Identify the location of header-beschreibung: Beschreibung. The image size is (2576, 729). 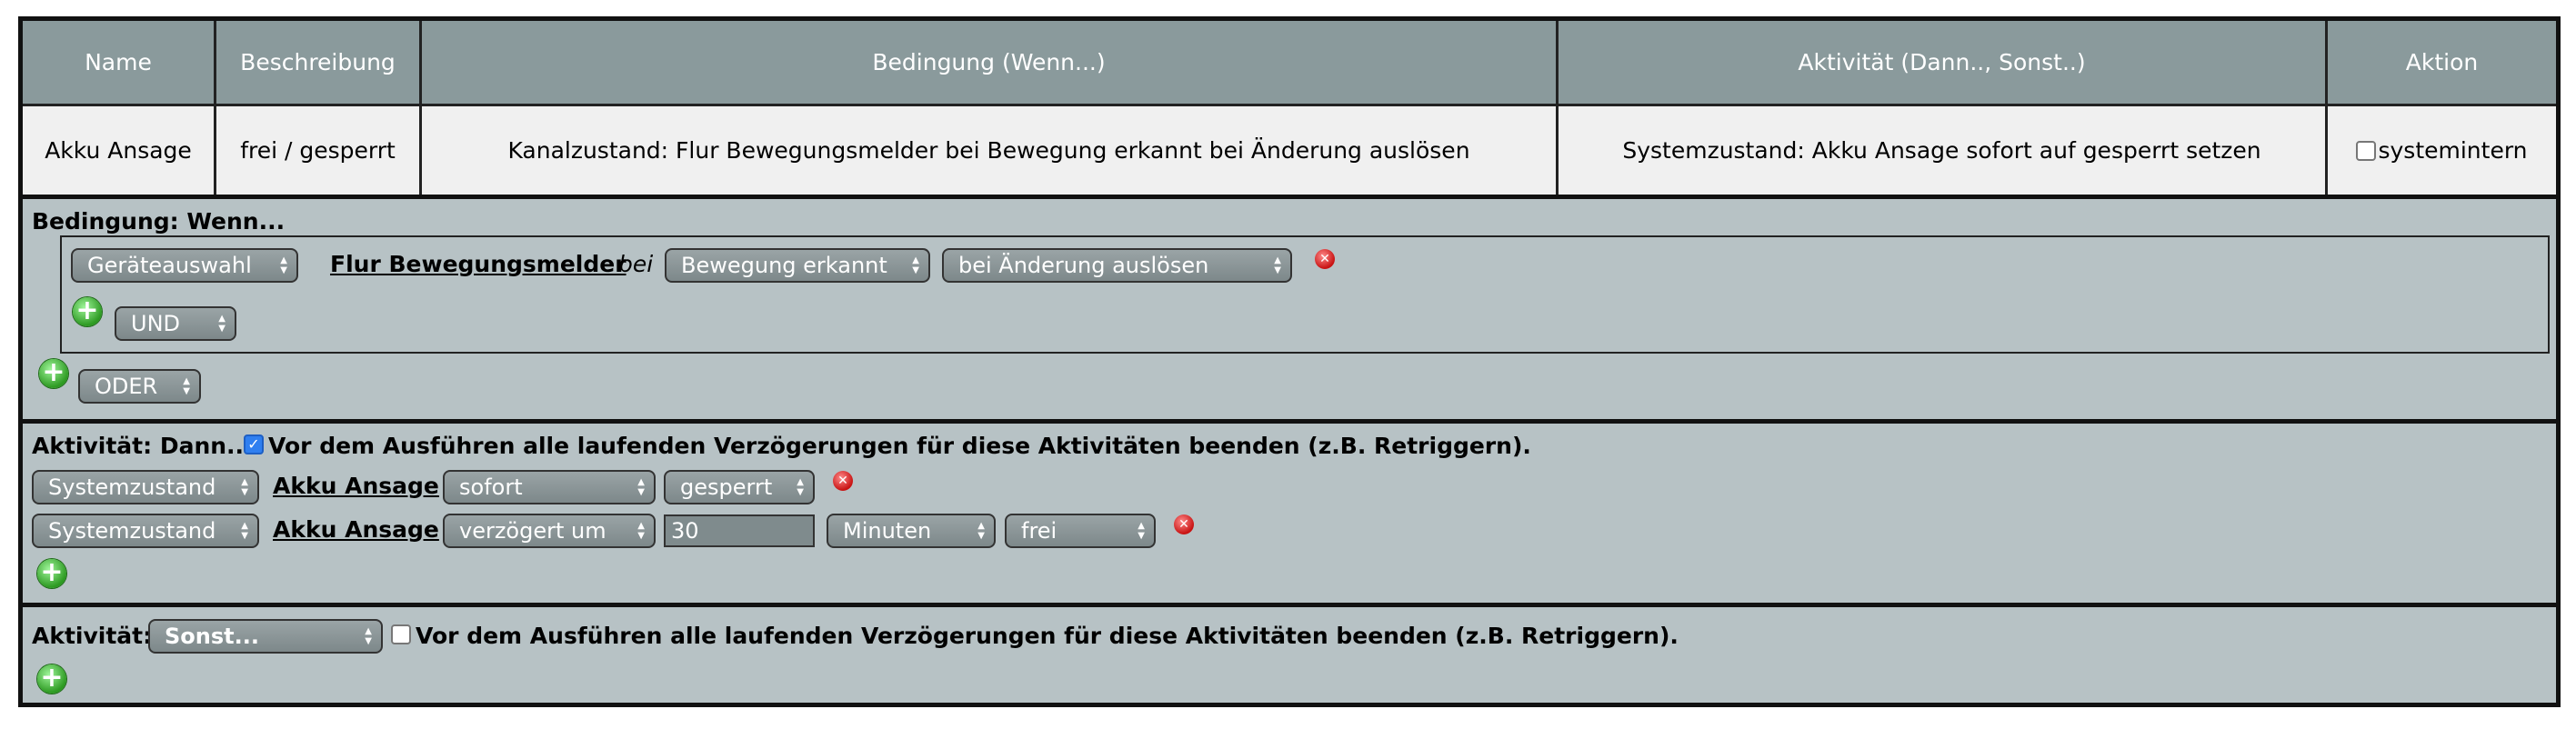
(319, 62).